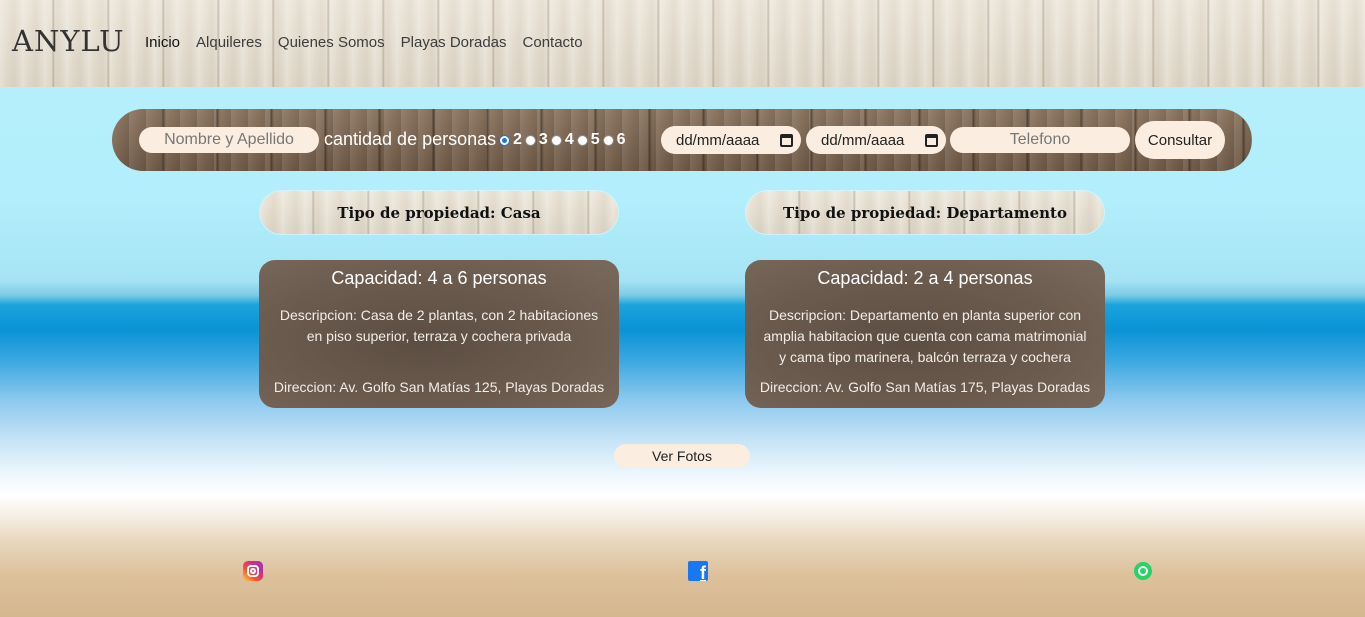 The image size is (1365, 617). I want to click on date-from-input: dd/mm/aaaa, so click(731, 140).